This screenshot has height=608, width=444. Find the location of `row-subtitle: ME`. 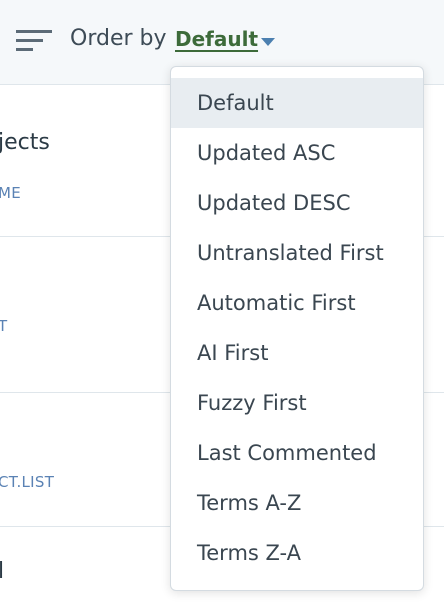

row-subtitle: ME is located at coordinates (11, 193).